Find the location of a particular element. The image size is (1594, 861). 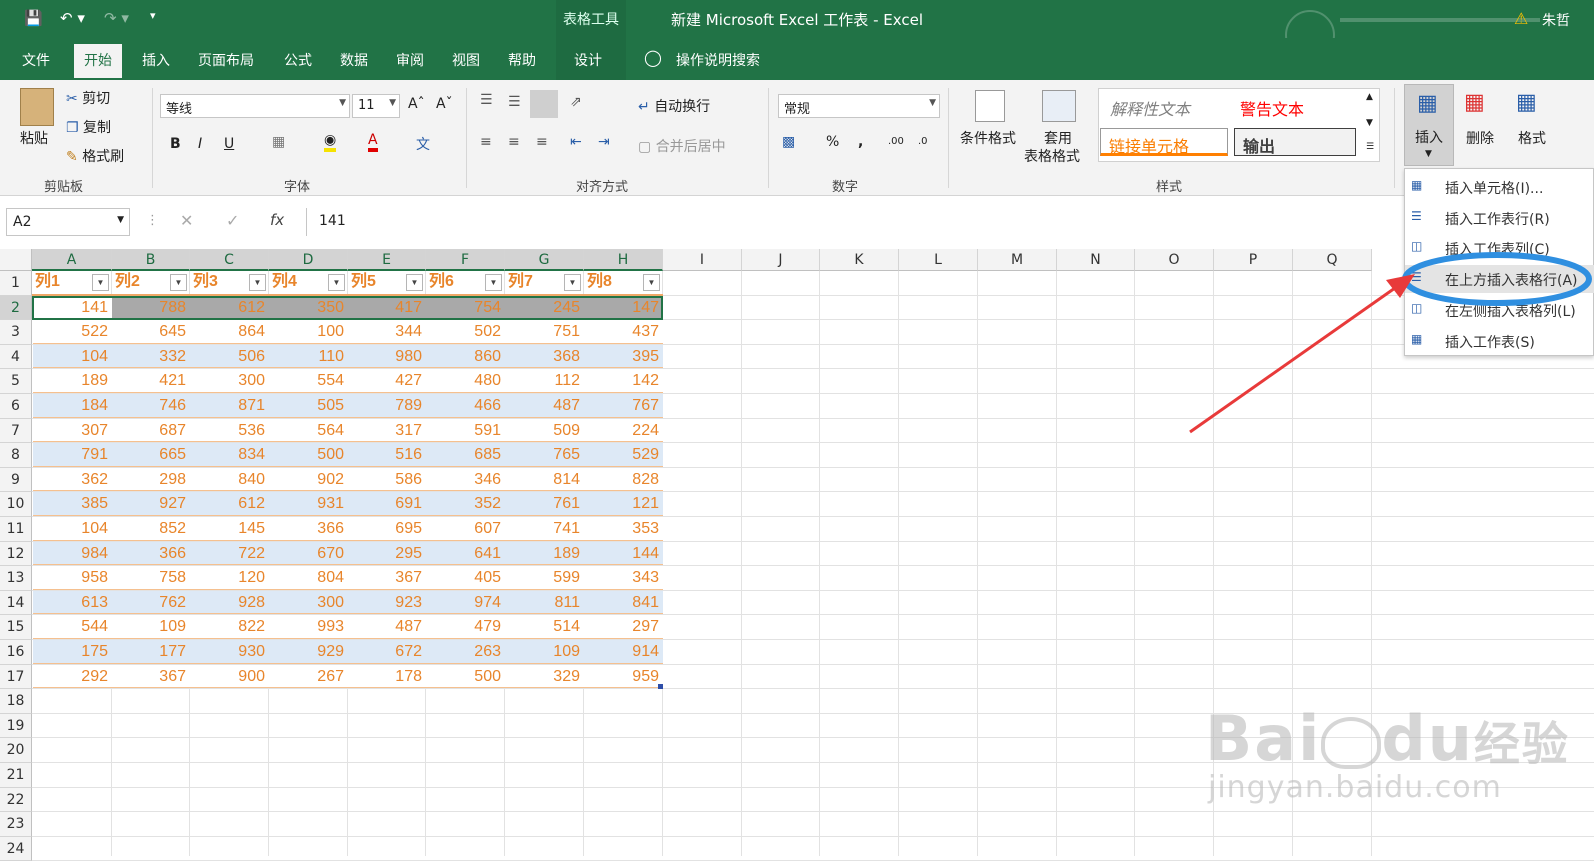

watermark-logo: Bai du经验 is located at coordinates (1387, 738).